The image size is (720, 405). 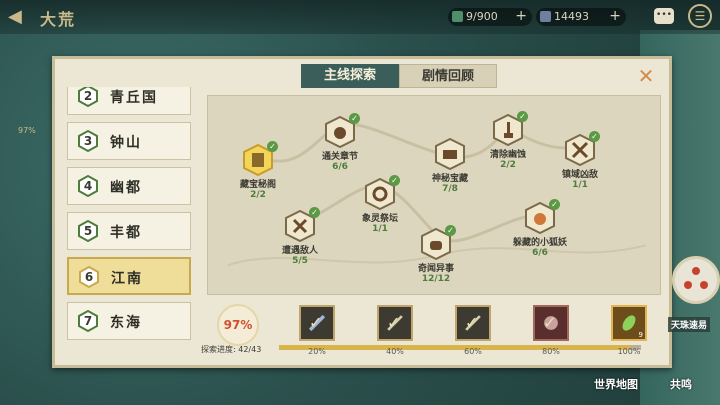 What do you see at coordinates (615, 16) in the screenshot?
I see `add-coin-button: +` at bounding box center [615, 16].